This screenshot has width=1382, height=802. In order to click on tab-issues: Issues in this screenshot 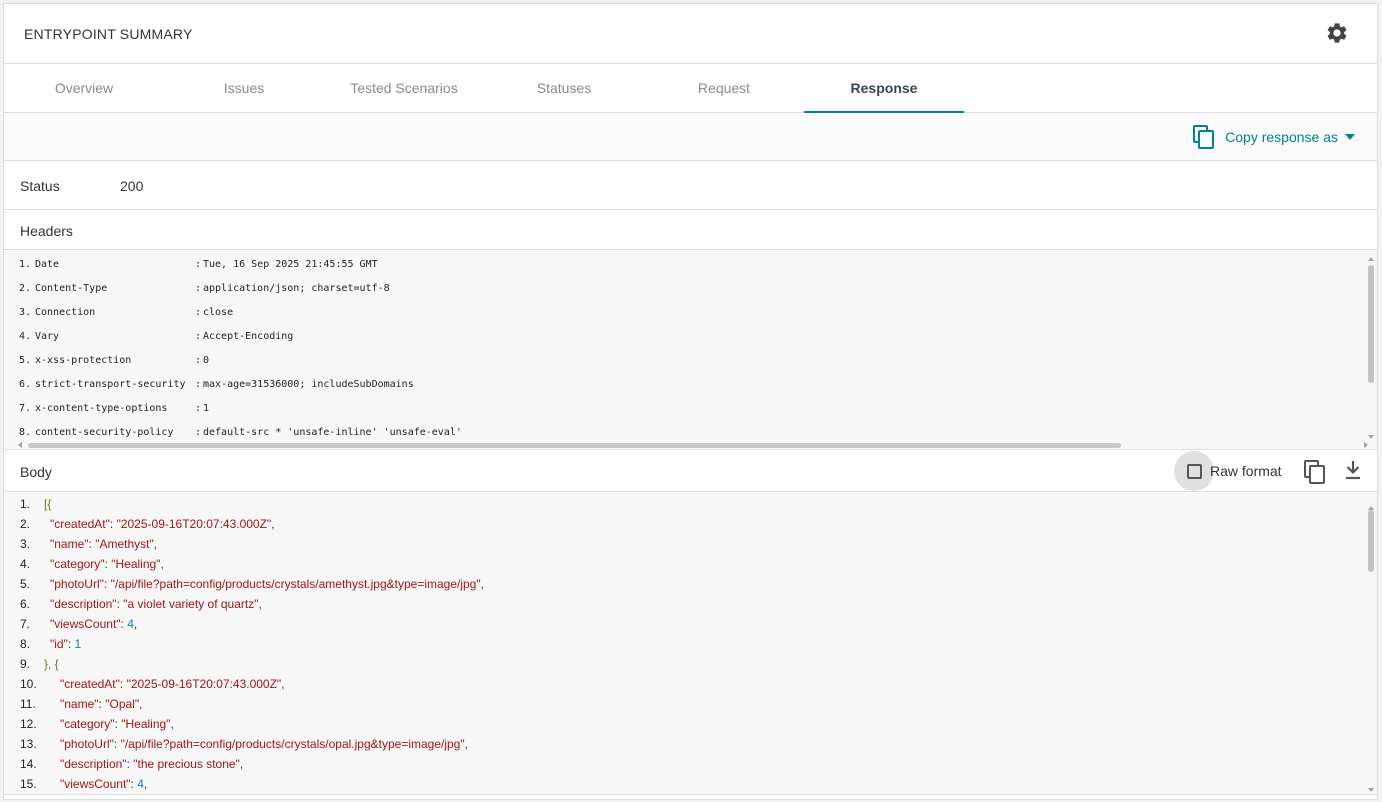, I will do `click(244, 88)`.